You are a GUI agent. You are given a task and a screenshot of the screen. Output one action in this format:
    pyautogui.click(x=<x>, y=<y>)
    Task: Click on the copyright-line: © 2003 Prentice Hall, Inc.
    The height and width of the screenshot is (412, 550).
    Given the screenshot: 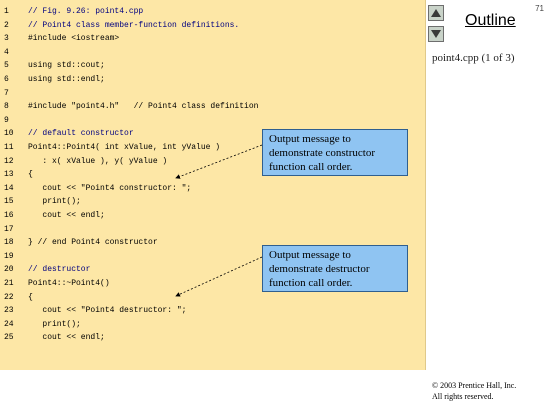 What is the action you would take?
    pyautogui.click(x=474, y=385)
    